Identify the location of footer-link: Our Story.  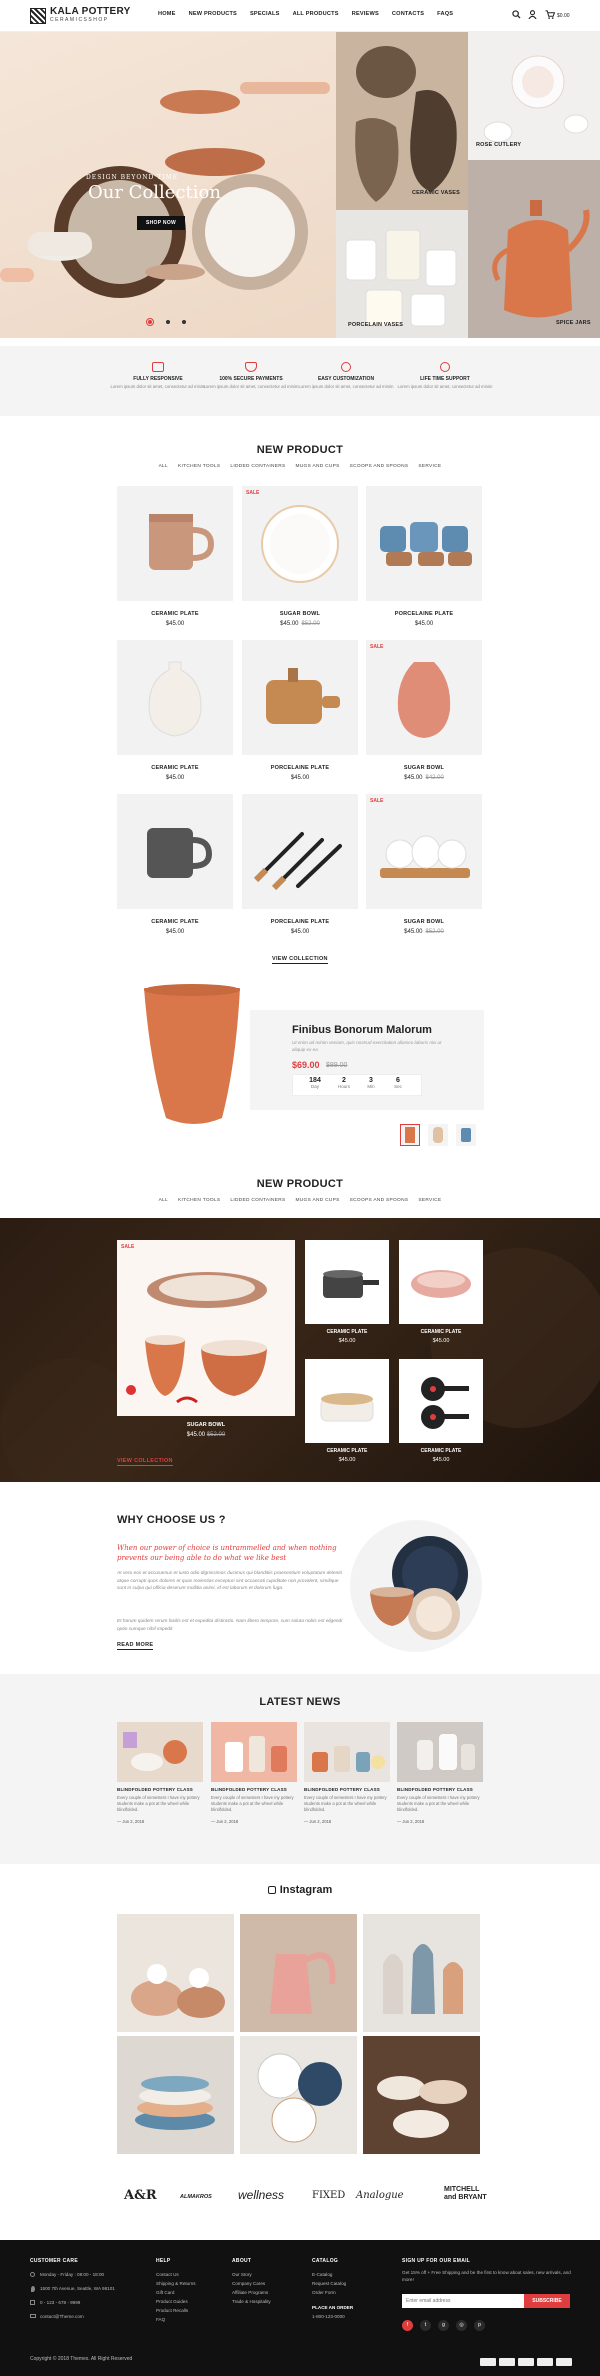
(242, 2274).